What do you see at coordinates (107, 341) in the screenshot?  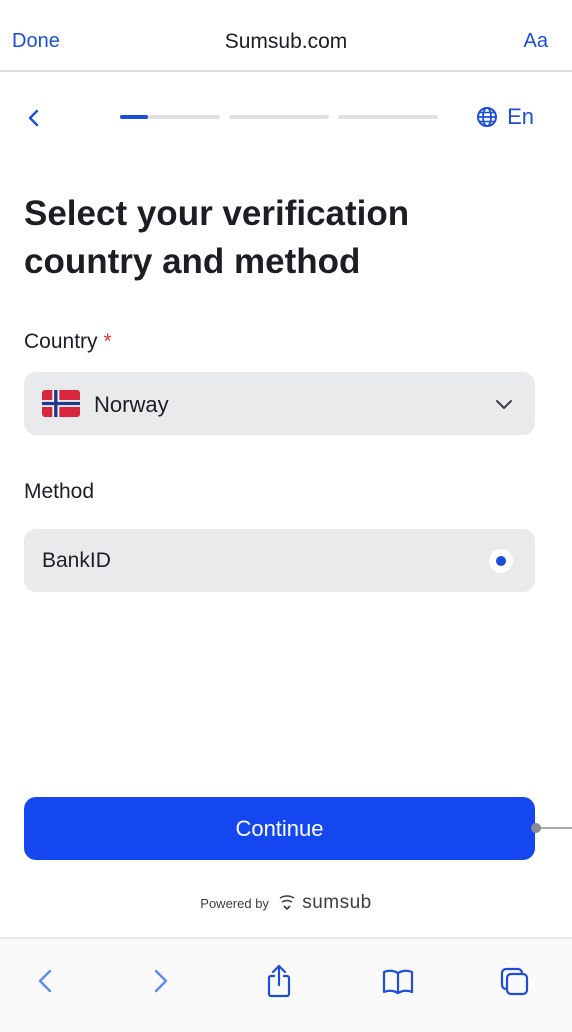 I see `required-mark: *` at bounding box center [107, 341].